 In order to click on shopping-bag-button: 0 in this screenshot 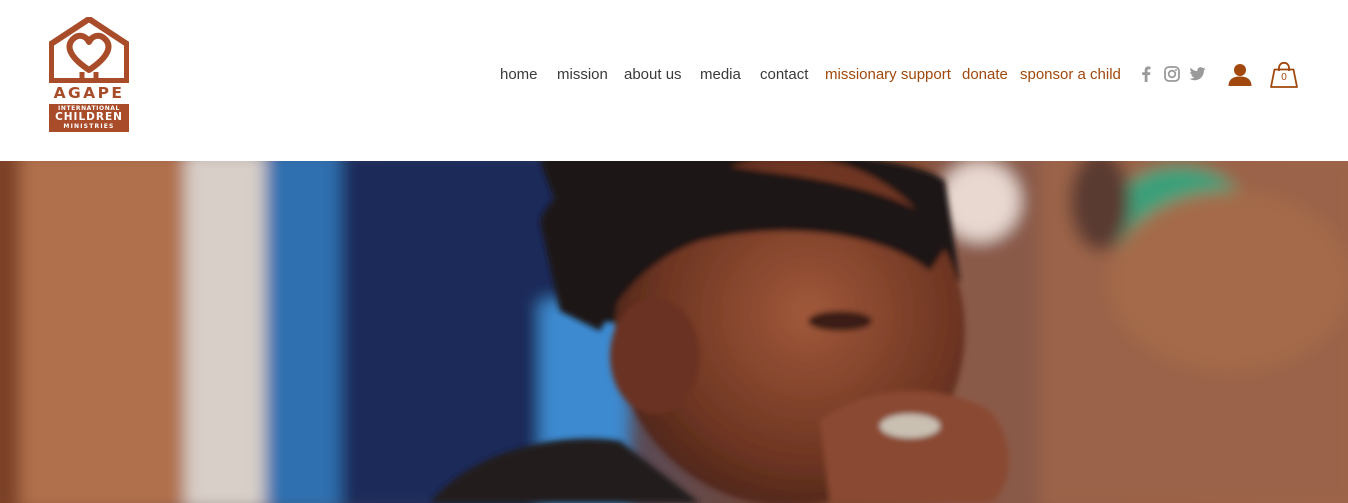, I will do `click(1284, 75)`.